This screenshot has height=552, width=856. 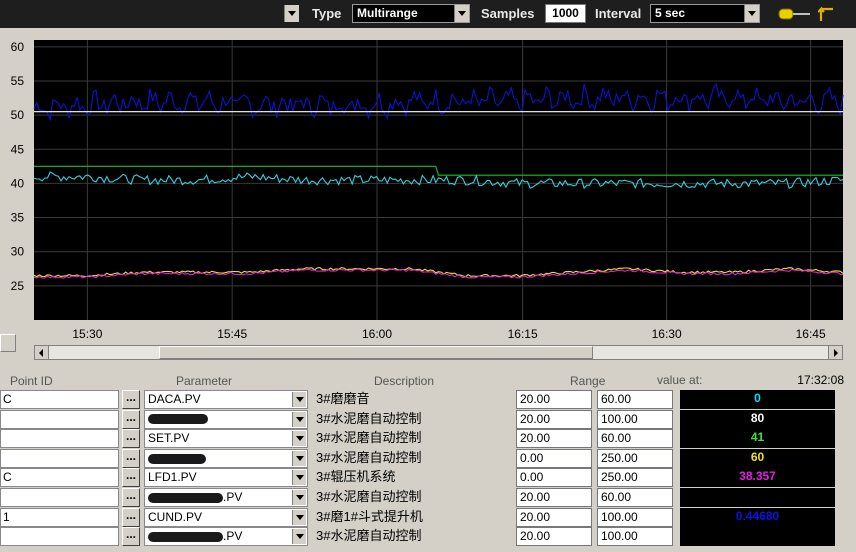 What do you see at coordinates (757, 517) in the screenshot?
I see `current-value: 0.44680` at bounding box center [757, 517].